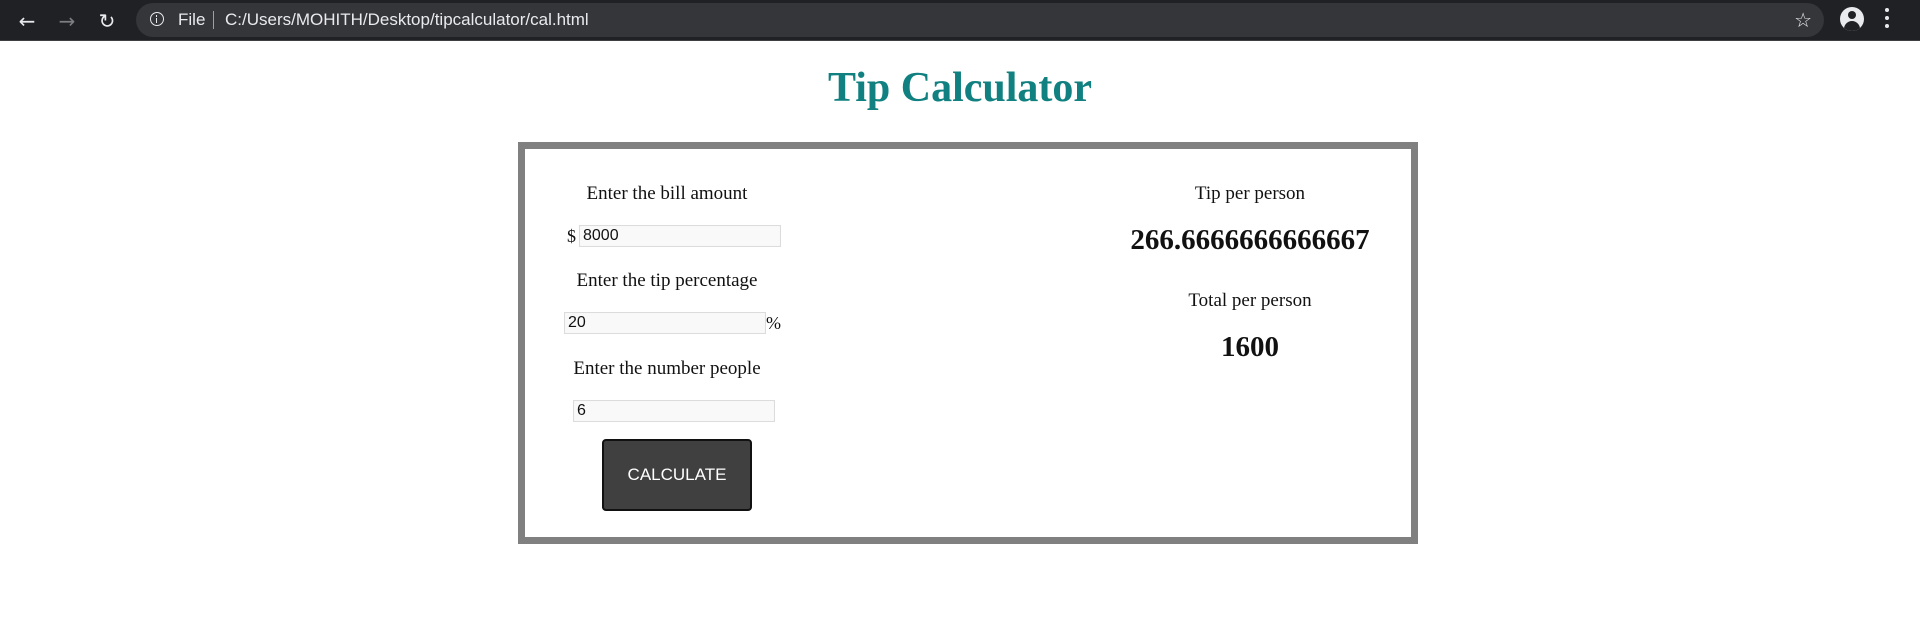 Image resolution: width=1920 pixels, height=639 pixels. I want to click on calculate-button: CALCULATE, so click(677, 475).